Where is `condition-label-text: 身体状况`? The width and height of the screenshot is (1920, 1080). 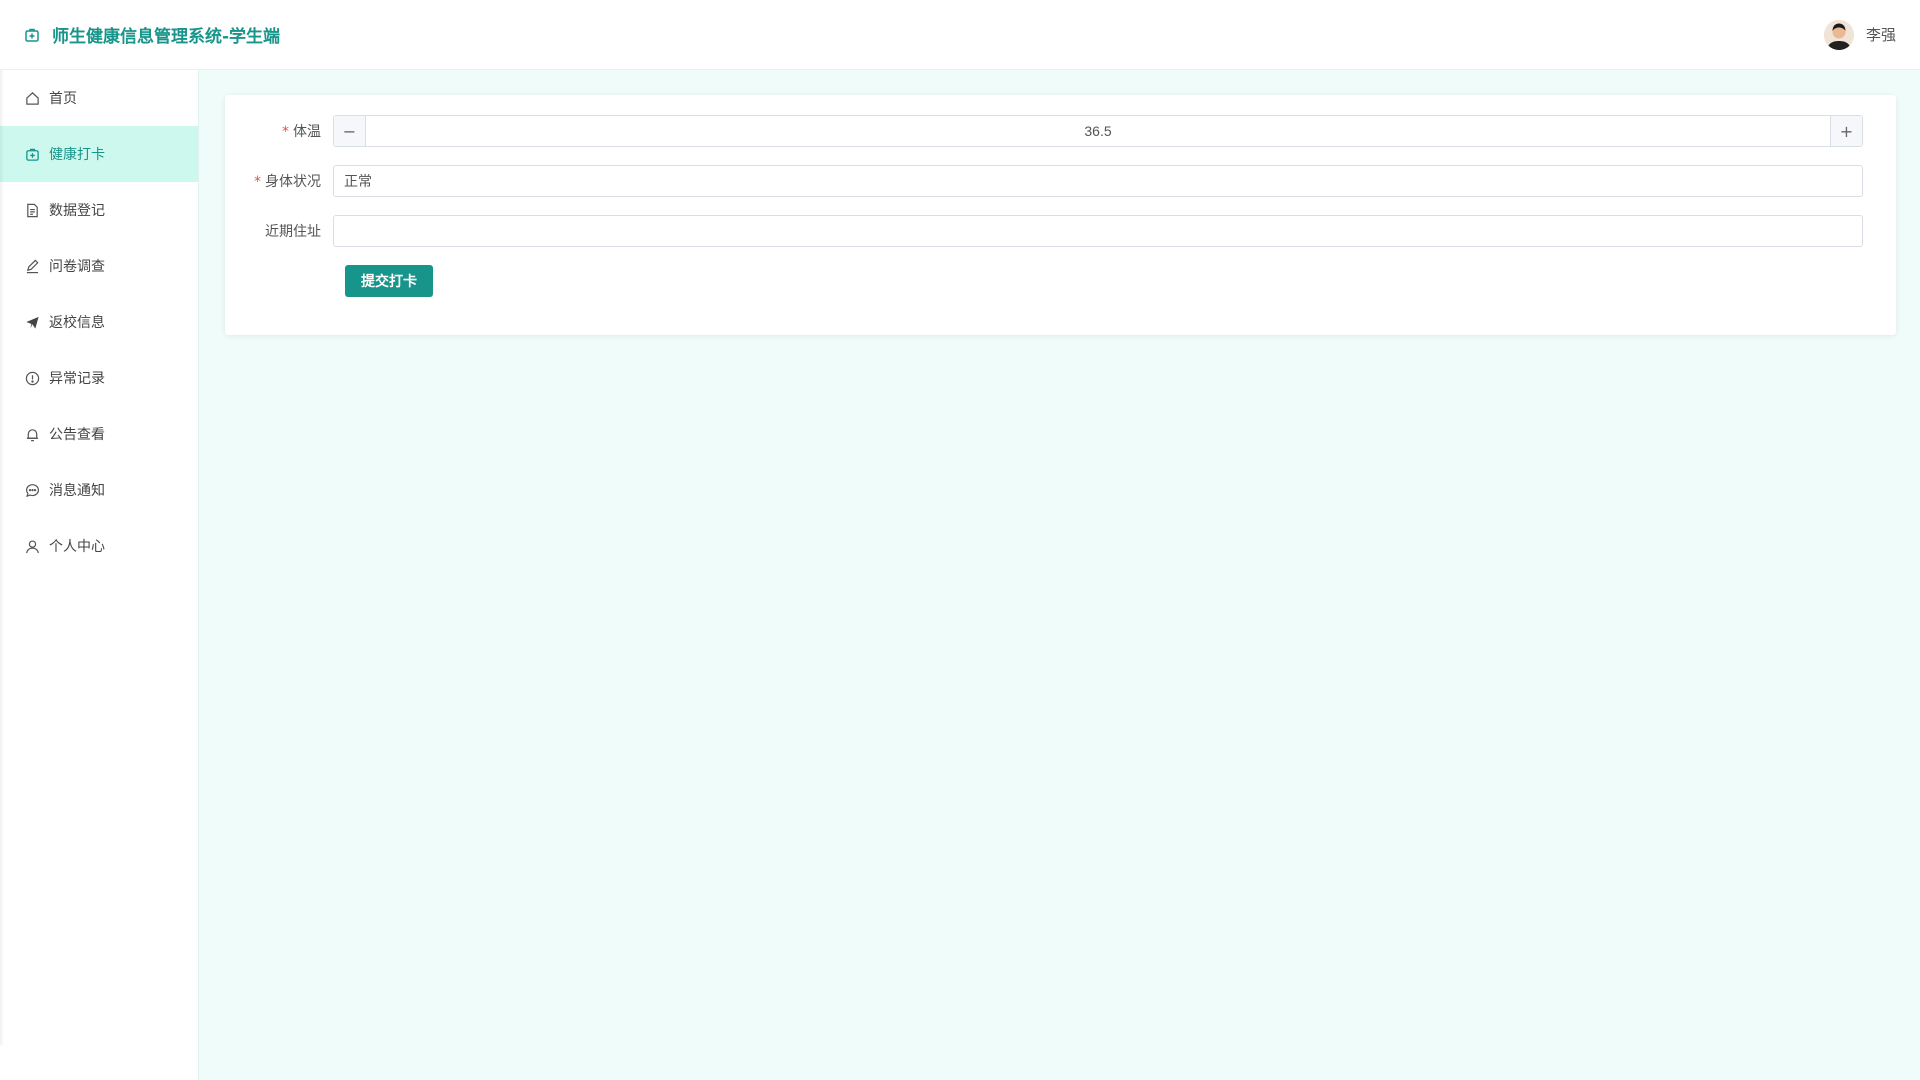
condition-label-text: 身体状况 is located at coordinates (293, 182).